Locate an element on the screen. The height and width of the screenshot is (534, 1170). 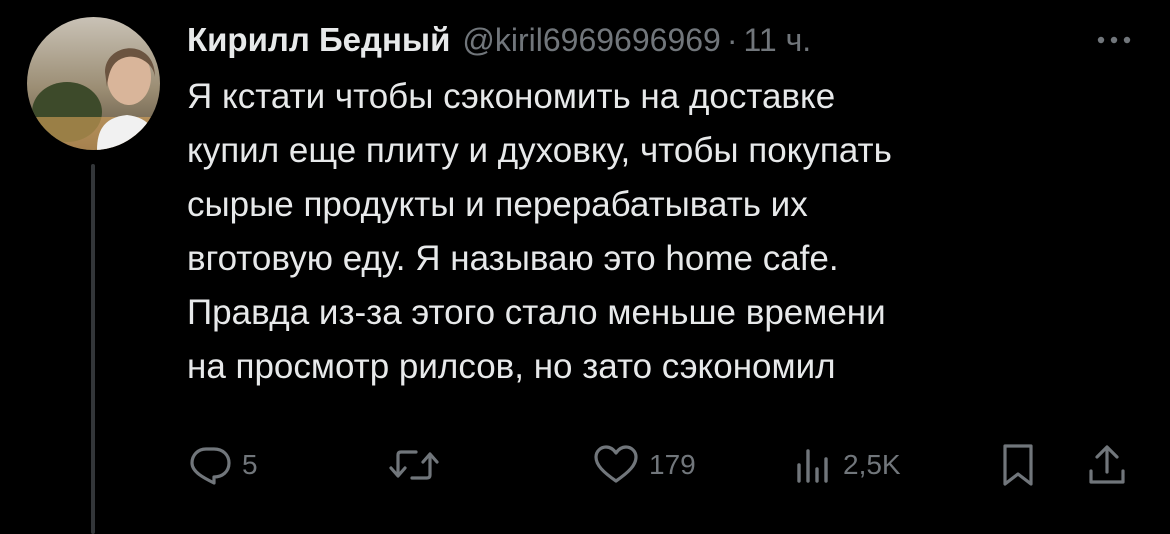
share-icon is located at coordinates (1107, 465).